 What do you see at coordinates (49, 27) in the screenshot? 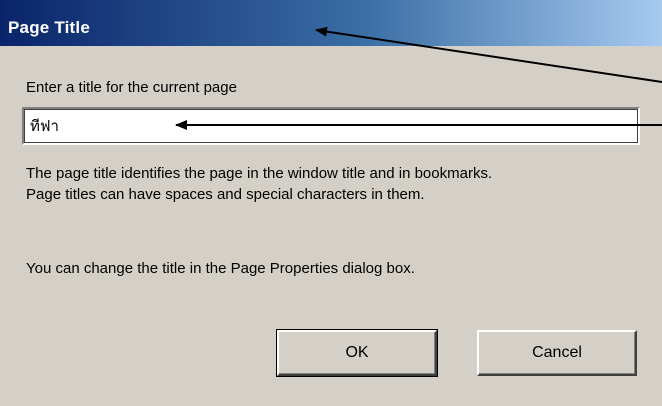
I see `window-title: Page Title` at bounding box center [49, 27].